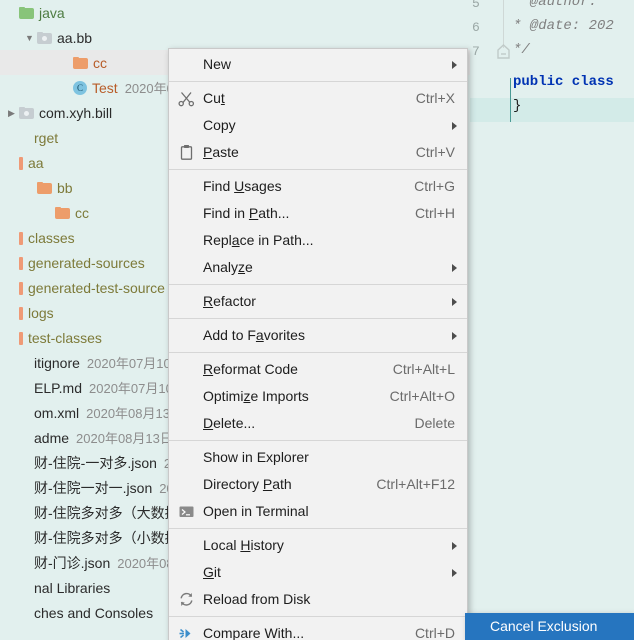 Image resolution: width=634 pixels, height=640 pixels. What do you see at coordinates (46, 137) in the screenshot?
I see `tree-row-label: rget` at bounding box center [46, 137].